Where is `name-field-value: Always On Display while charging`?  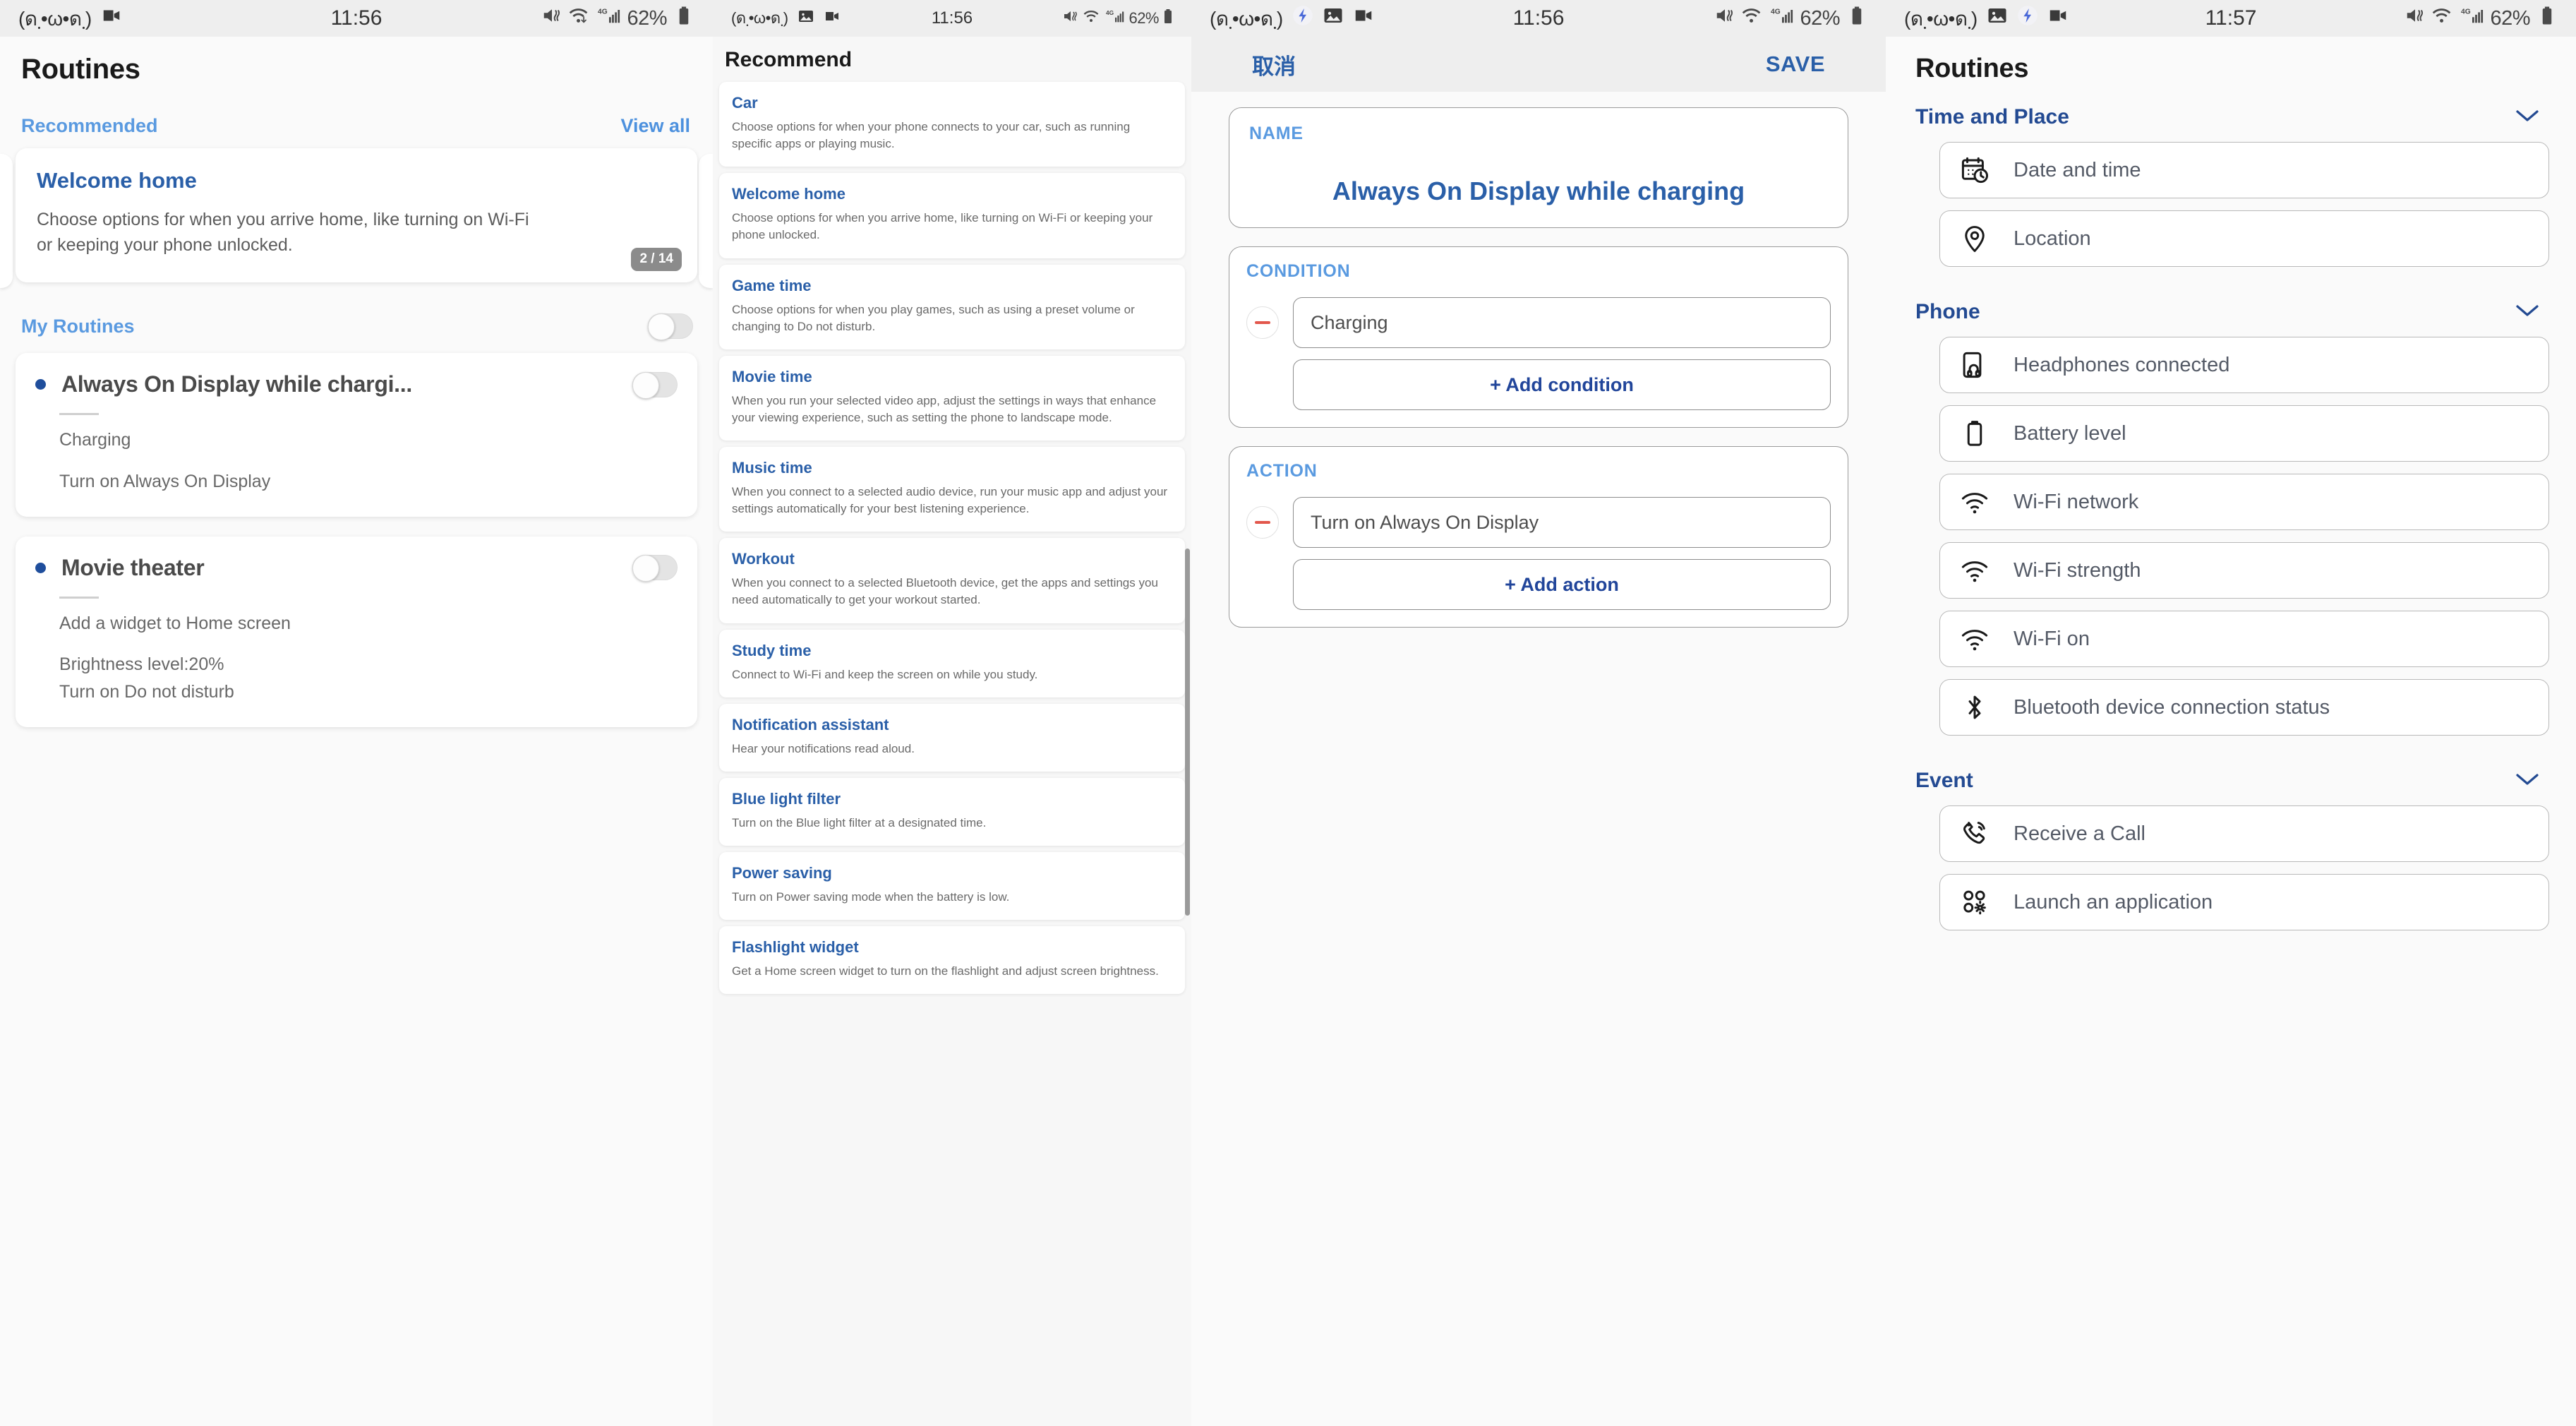 name-field-value: Always On Display while charging is located at coordinates (1538, 190).